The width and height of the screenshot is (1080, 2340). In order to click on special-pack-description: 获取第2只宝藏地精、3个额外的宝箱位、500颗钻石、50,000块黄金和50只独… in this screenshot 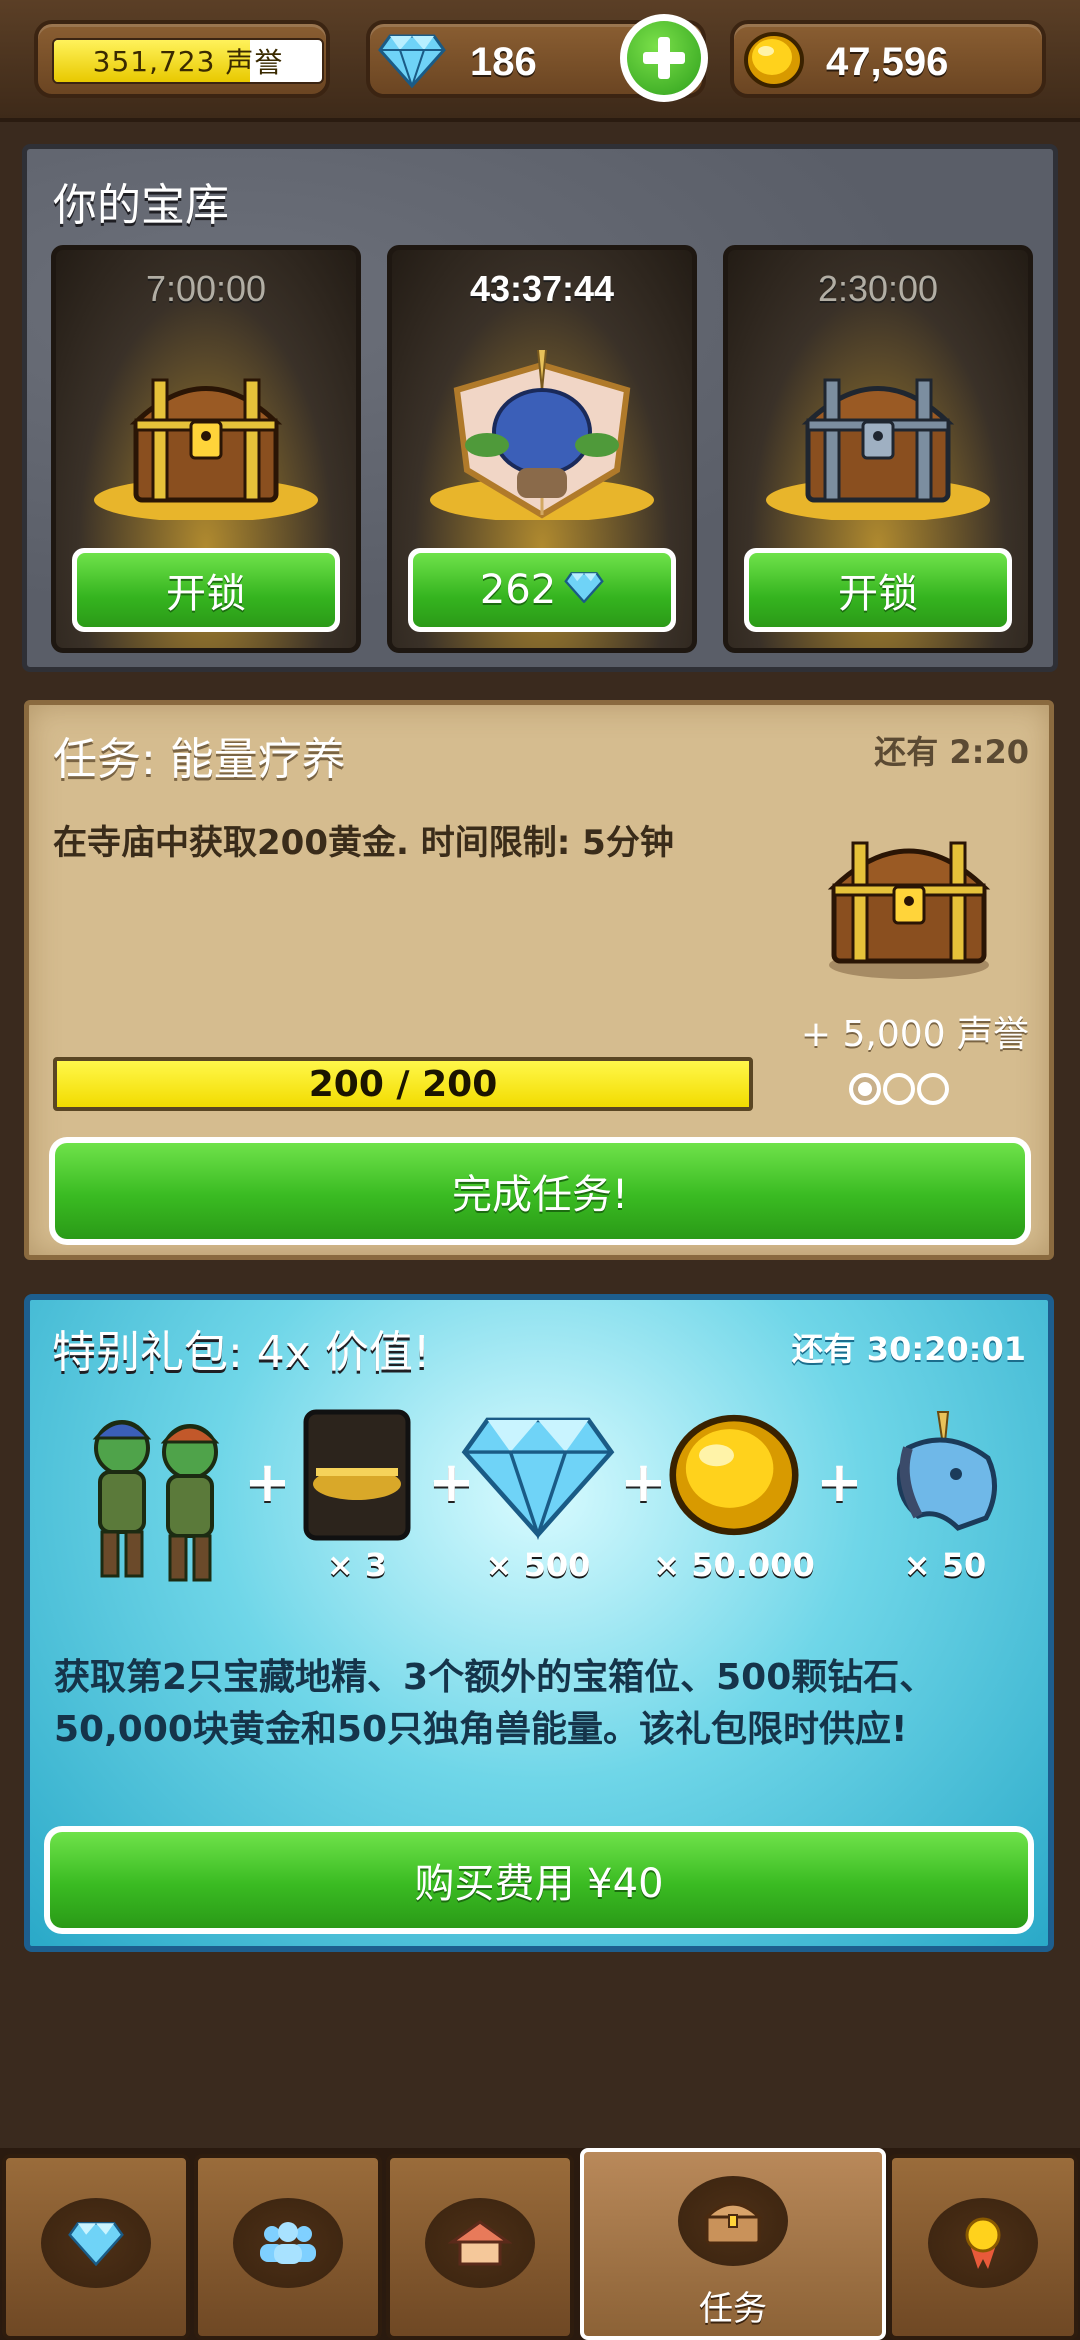, I will do `click(495, 1703)`.